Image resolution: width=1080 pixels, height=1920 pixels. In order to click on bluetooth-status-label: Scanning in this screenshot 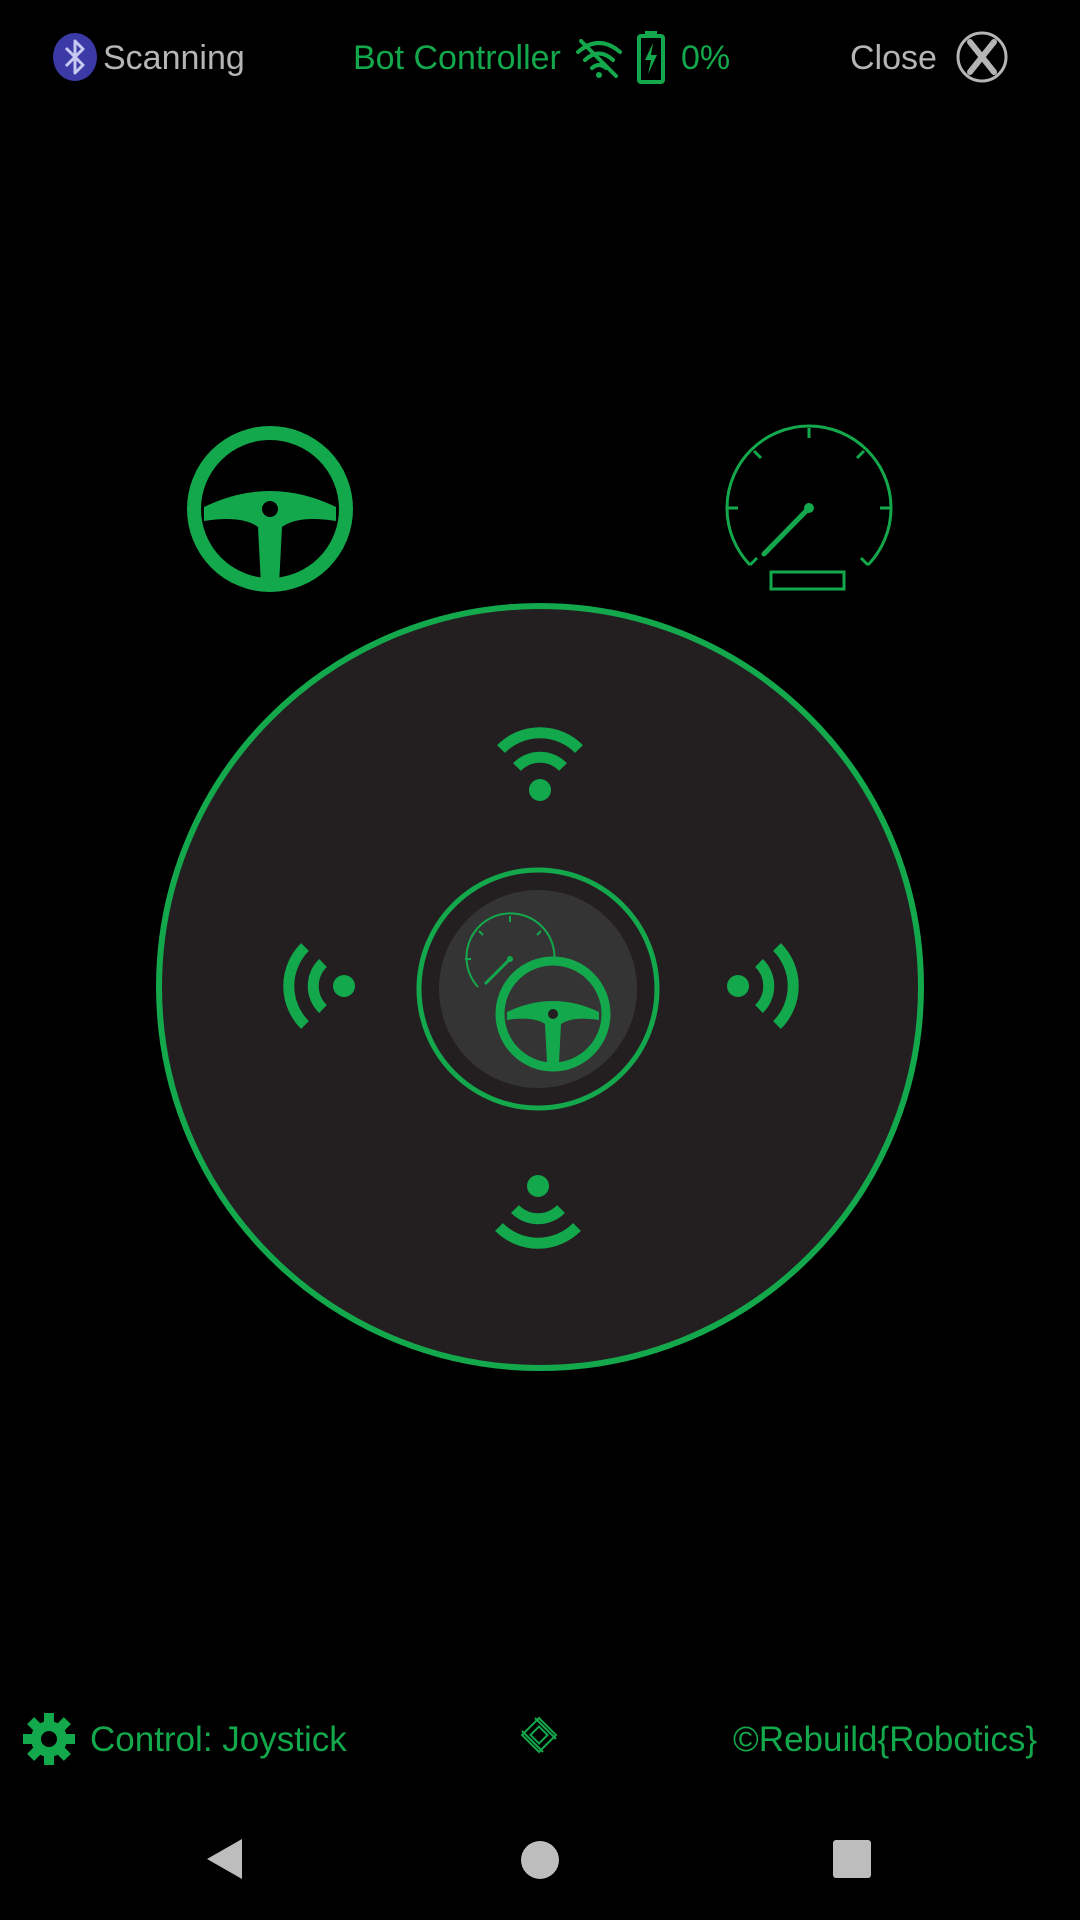, I will do `click(174, 58)`.